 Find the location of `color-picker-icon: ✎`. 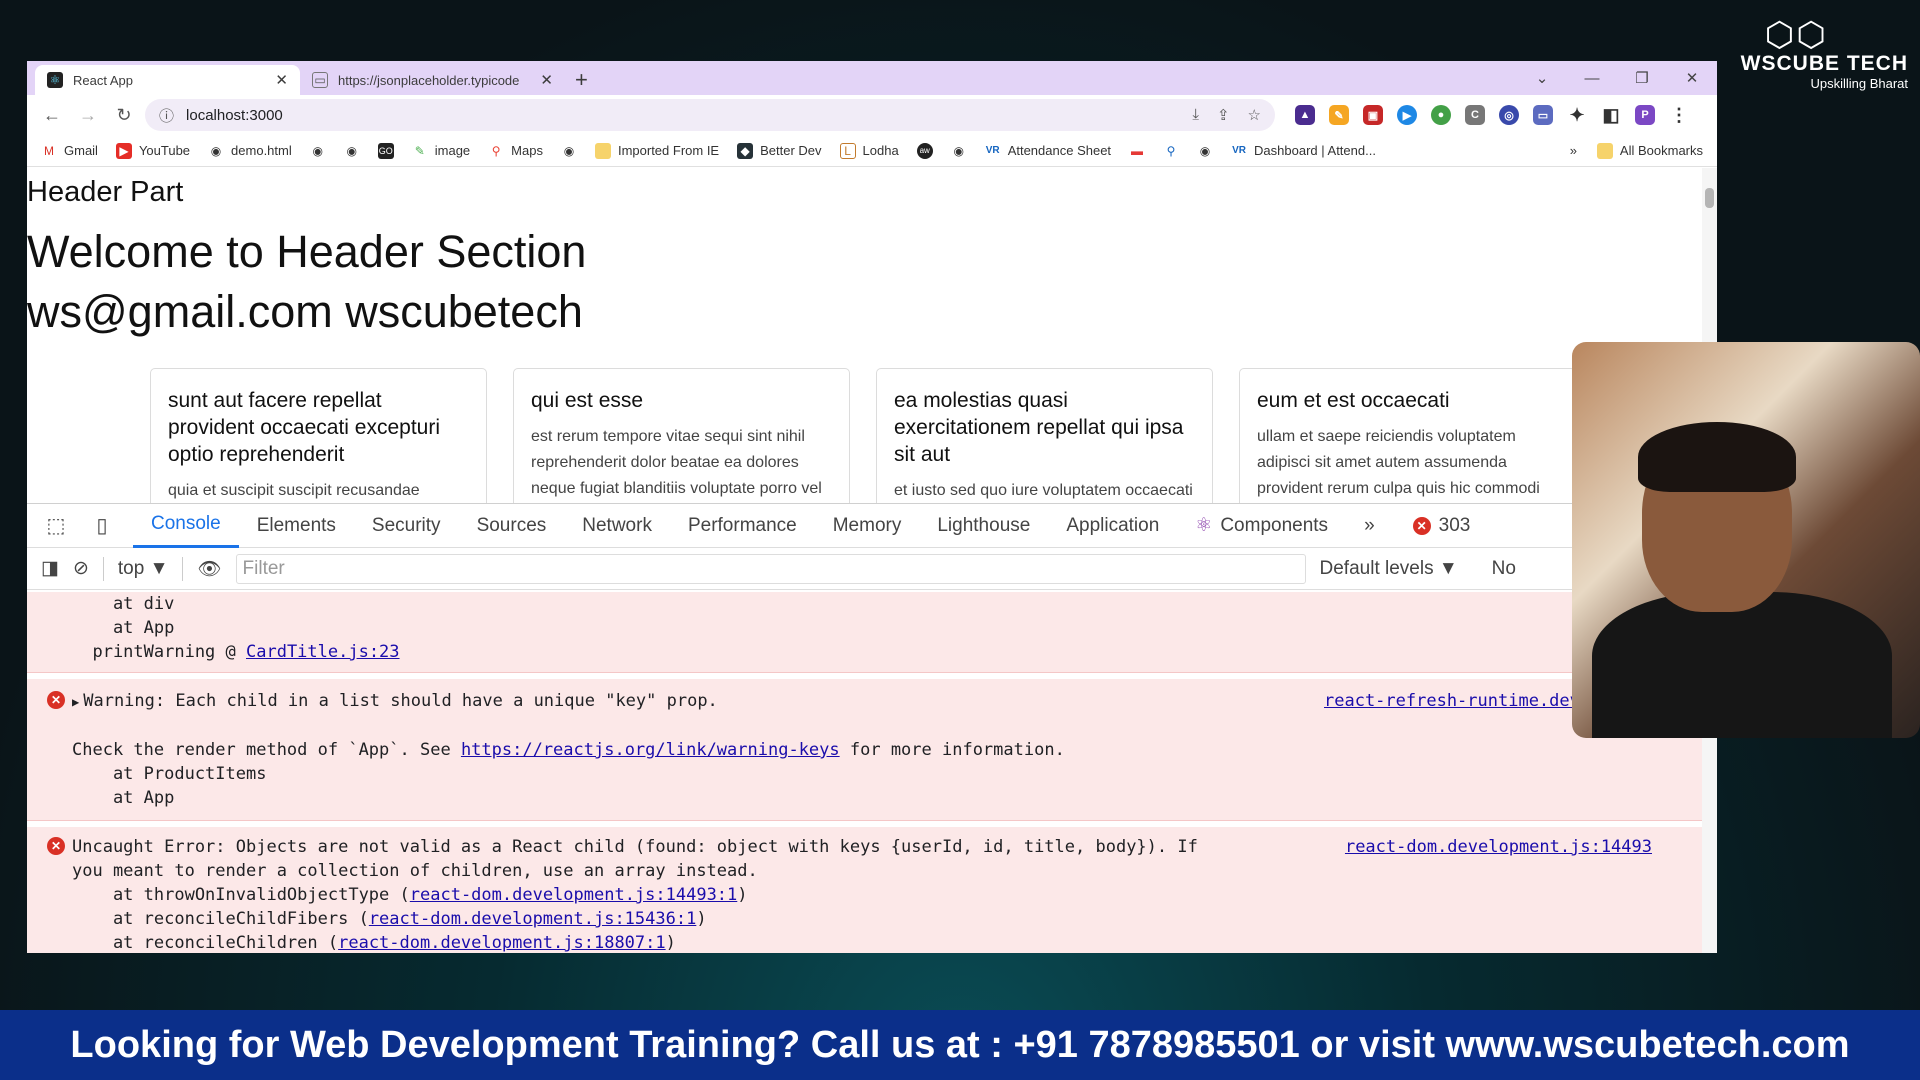

color-picker-icon: ✎ is located at coordinates (1339, 115).